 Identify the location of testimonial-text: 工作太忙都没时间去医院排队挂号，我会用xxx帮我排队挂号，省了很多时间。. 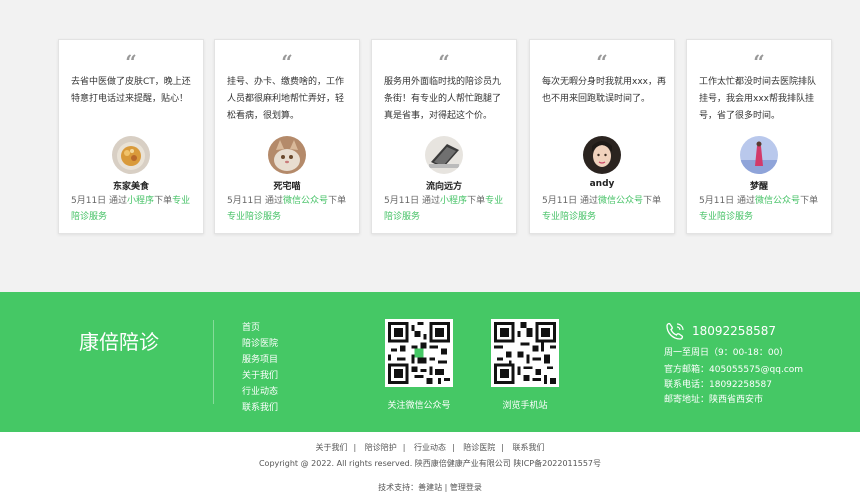
(758, 99).